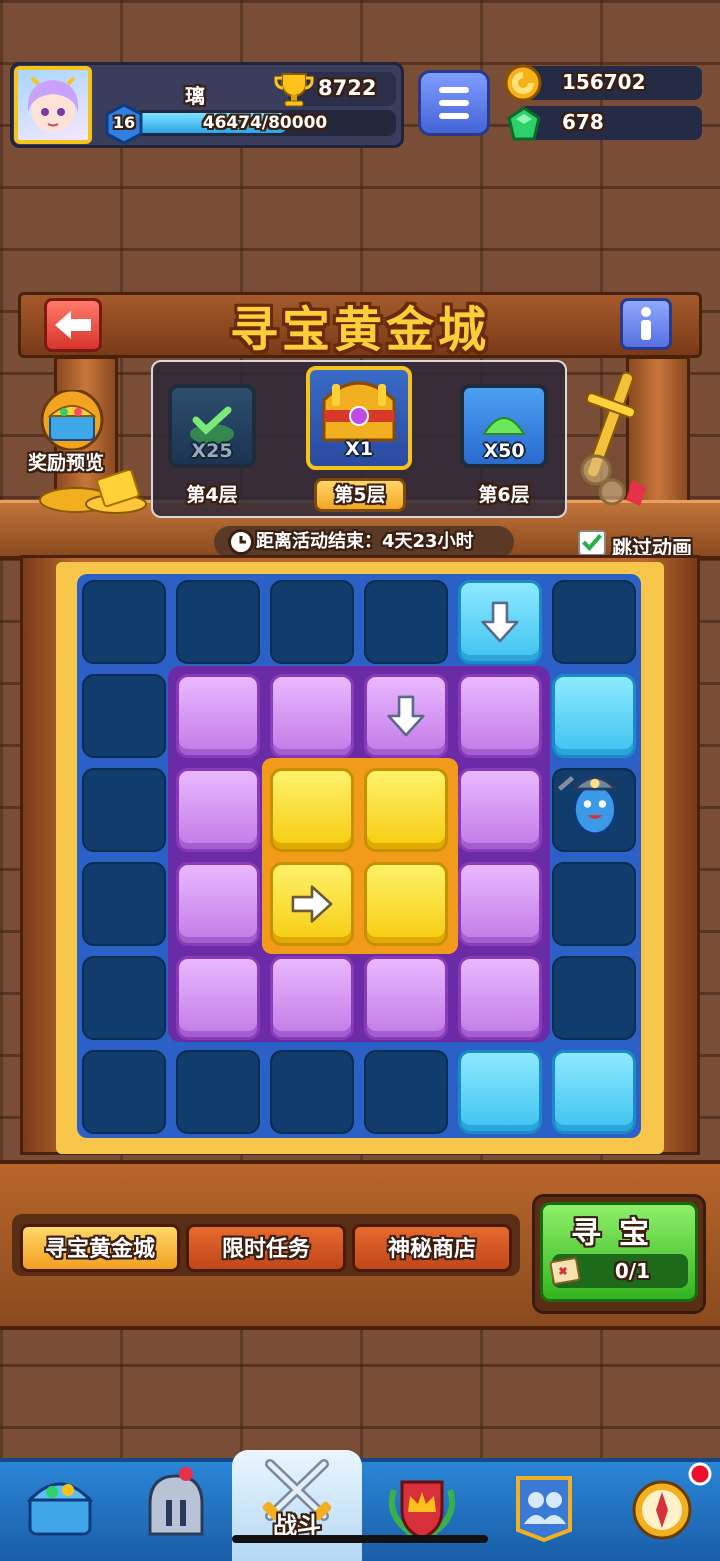  I want to click on avatar, so click(53, 105).